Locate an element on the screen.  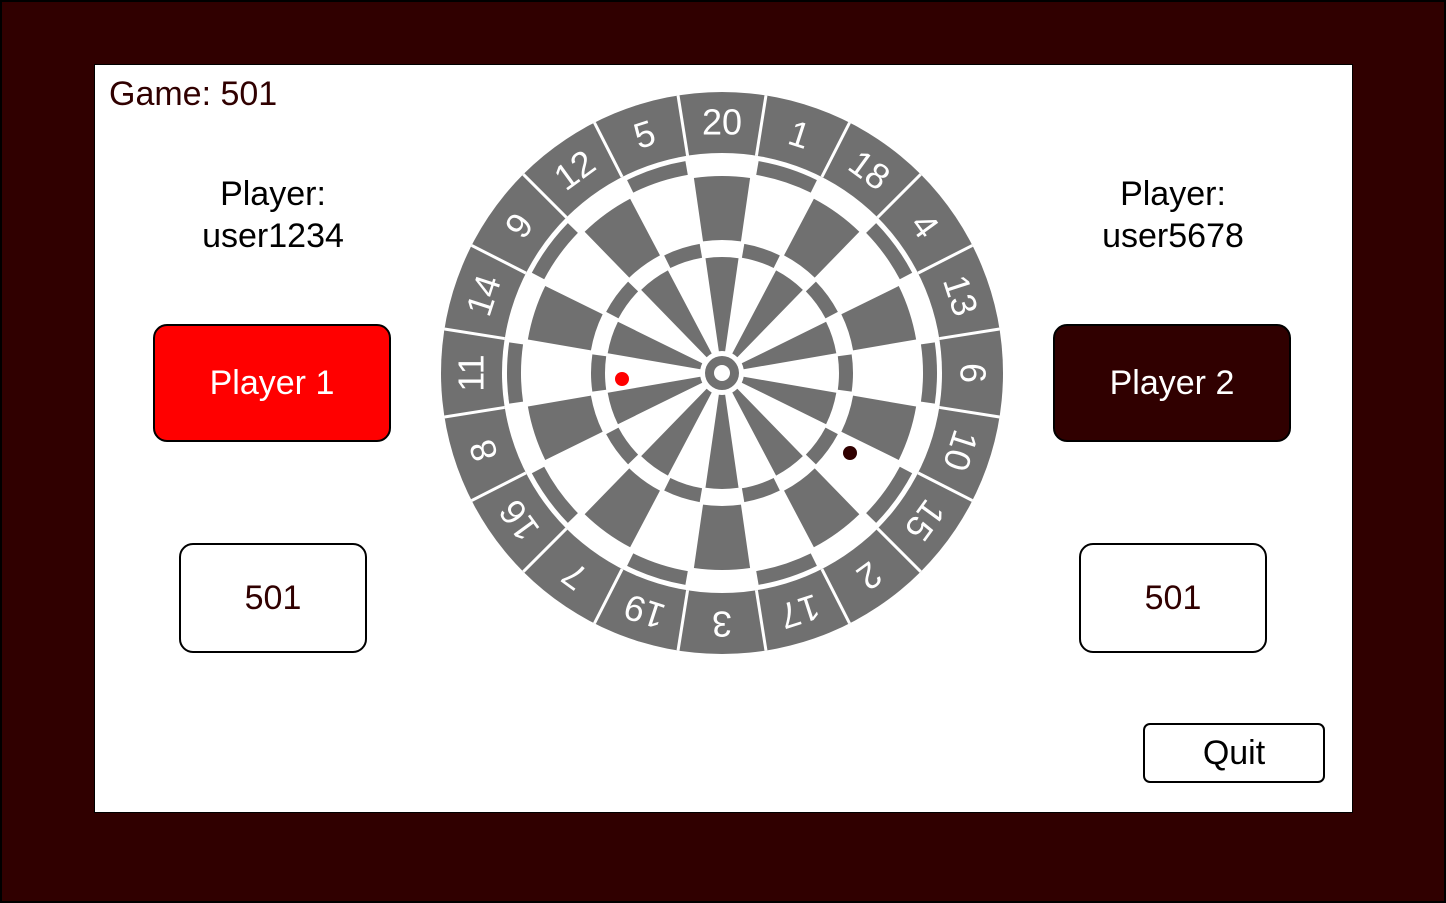
sector-number-11: 11 is located at coordinates (471, 372).